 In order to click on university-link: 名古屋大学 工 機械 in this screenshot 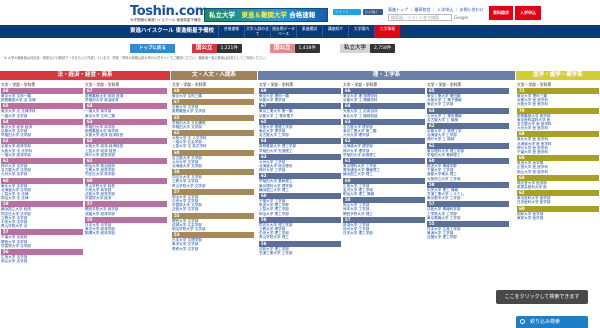, I will do `click(468, 120)`.